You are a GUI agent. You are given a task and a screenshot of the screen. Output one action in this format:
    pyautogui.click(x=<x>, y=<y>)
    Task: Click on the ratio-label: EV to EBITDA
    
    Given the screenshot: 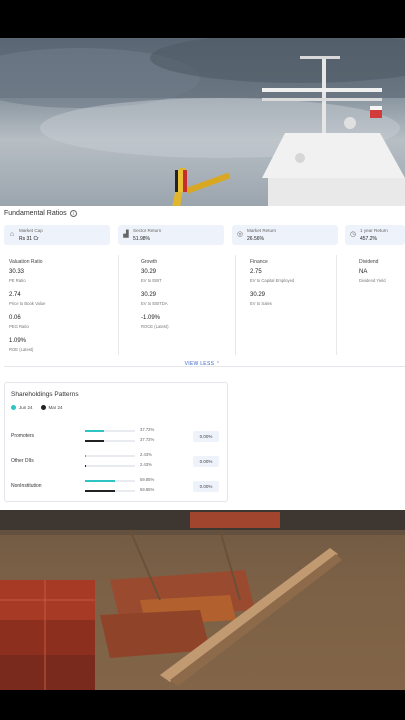 What is the action you would take?
    pyautogui.click(x=154, y=303)
    